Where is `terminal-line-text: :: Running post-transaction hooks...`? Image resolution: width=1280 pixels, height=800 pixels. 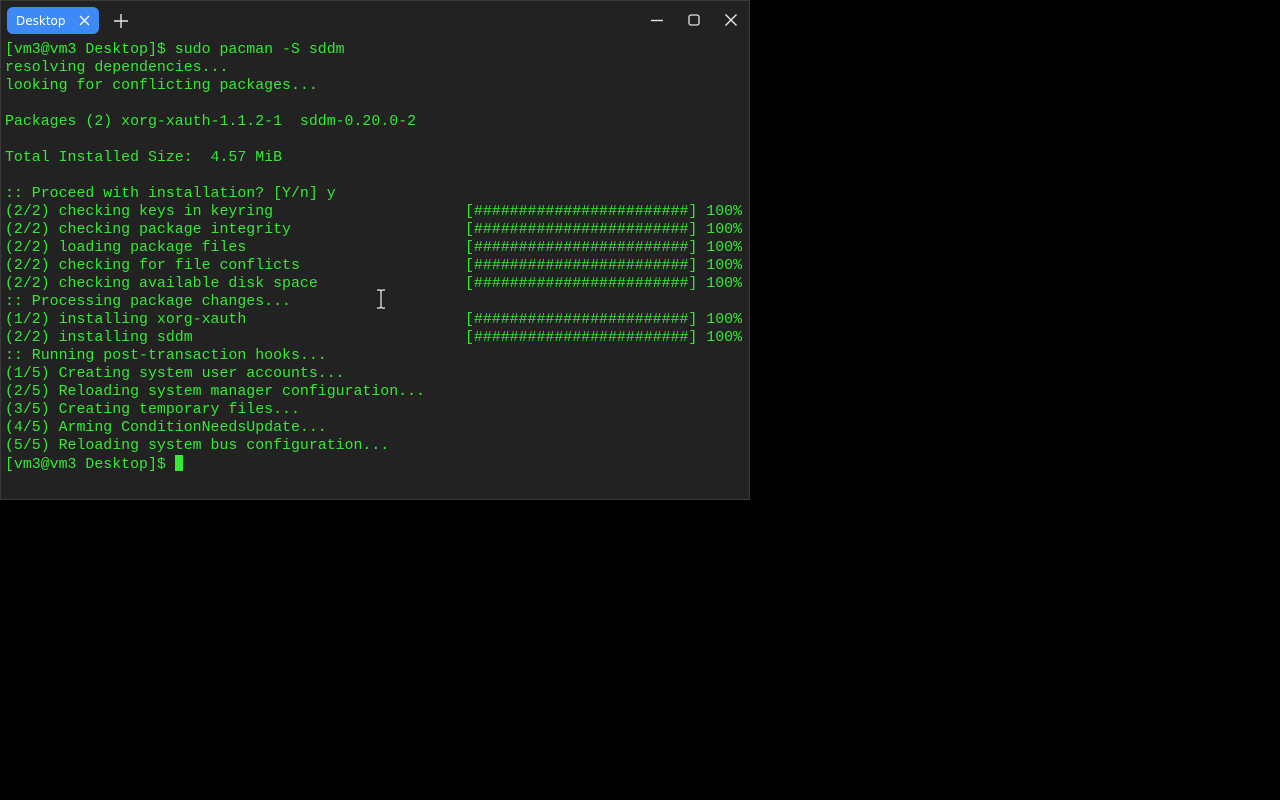 terminal-line-text: :: Running post-transaction hooks... is located at coordinates (166, 356).